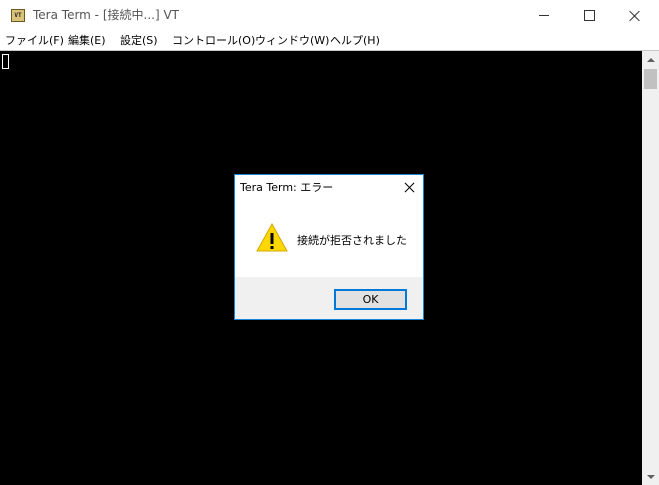 The width and height of the screenshot is (659, 485). What do you see at coordinates (213, 41) in the screenshot?
I see `menu-control: コントロール(O)` at bounding box center [213, 41].